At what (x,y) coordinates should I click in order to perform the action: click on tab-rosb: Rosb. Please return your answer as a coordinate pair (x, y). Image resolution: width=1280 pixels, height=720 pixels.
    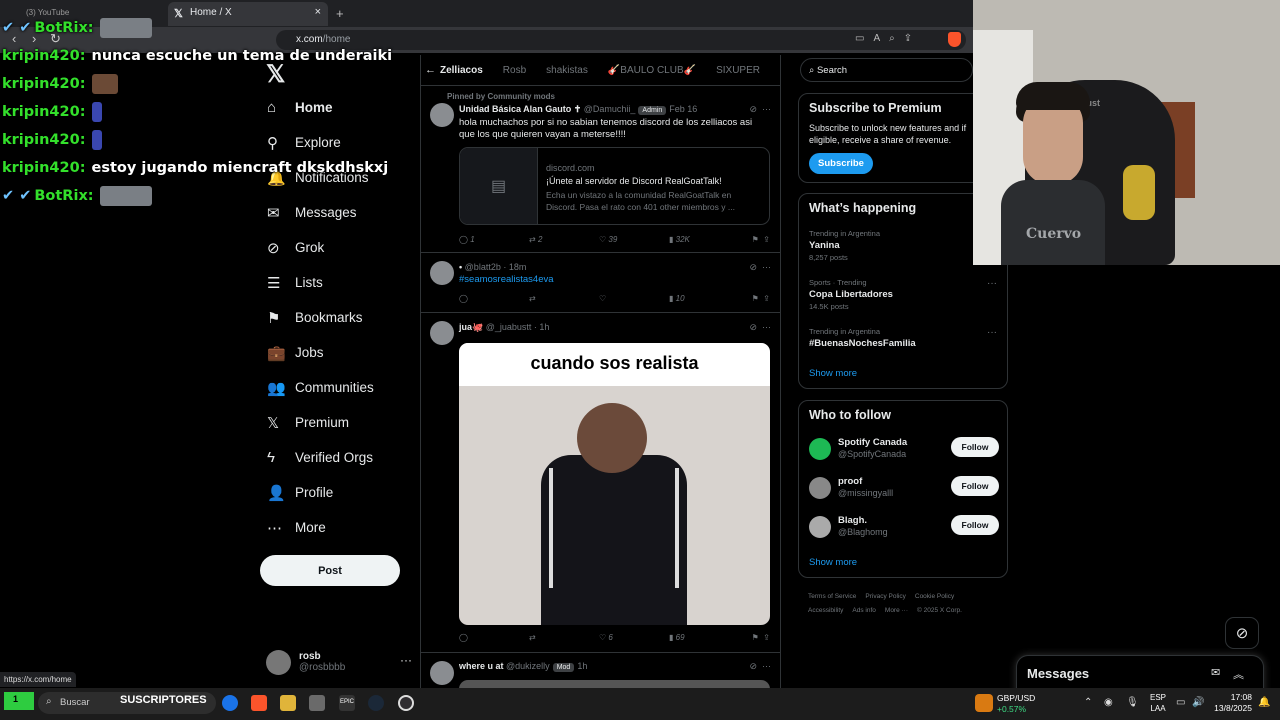
    Looking at the image, I should click on (514, 70).